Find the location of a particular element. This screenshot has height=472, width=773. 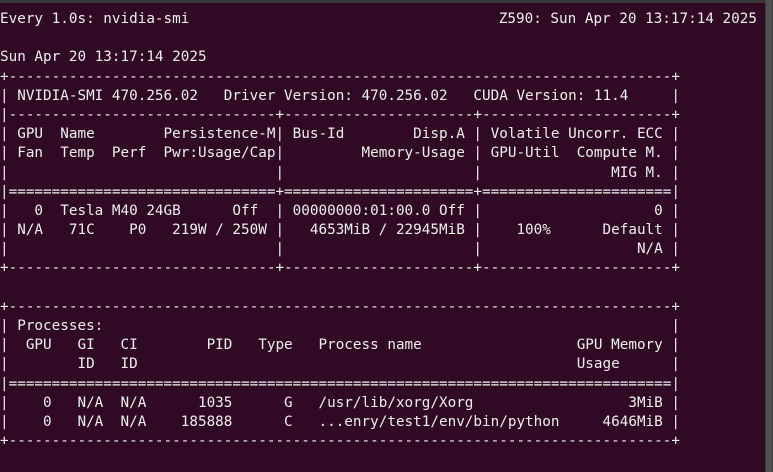

watch-header-right: Z590: Sun Apr 20 13:17:14 2025 is located at coordinates (627, 19).